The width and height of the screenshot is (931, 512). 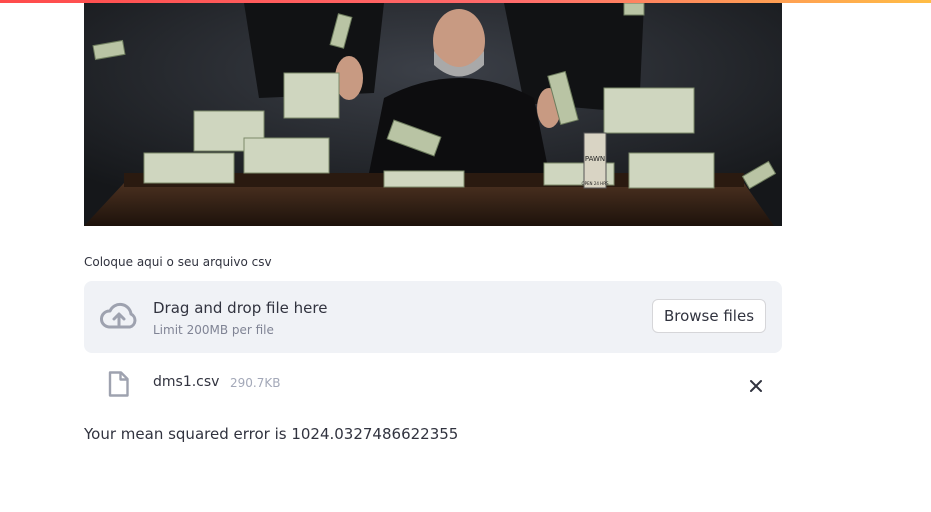 I want to click on uploaded-file-name: dms1.csv, so click(x=186, y=382).